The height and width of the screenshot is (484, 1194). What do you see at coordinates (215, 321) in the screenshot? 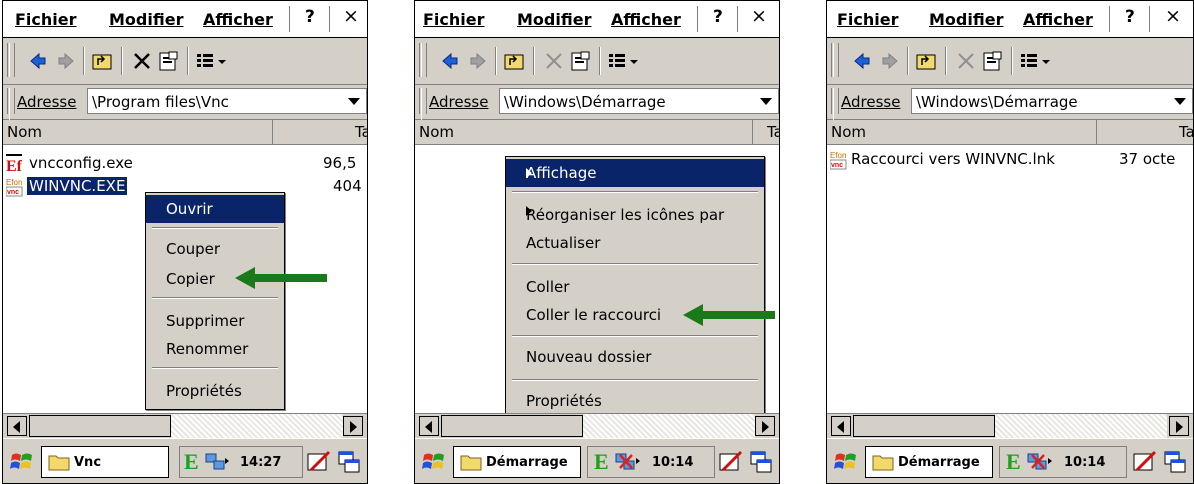
I see `context-item-supprimer: Supprimer` at bounding box center [215, 321].